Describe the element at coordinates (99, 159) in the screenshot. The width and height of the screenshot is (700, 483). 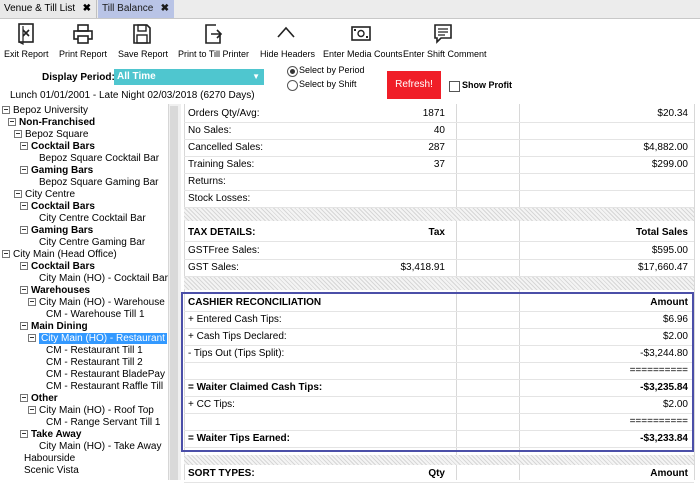
I see `tree-node-venue: Bepoz Square Cocktail Bar` at that location.